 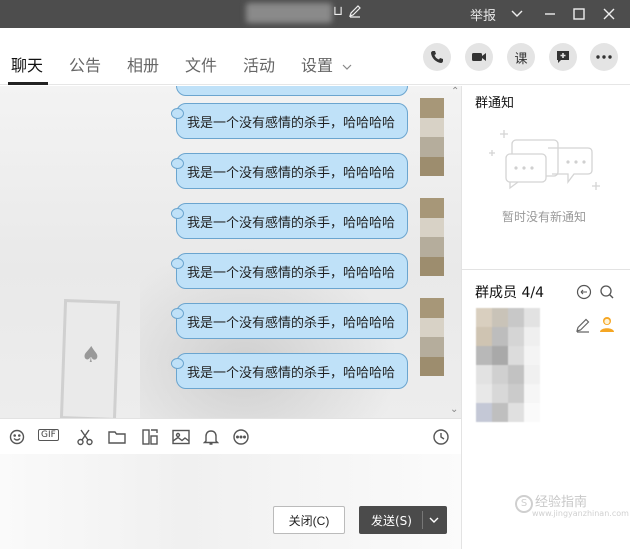 I want to click on maximize-button, so click(x=579, y=14).